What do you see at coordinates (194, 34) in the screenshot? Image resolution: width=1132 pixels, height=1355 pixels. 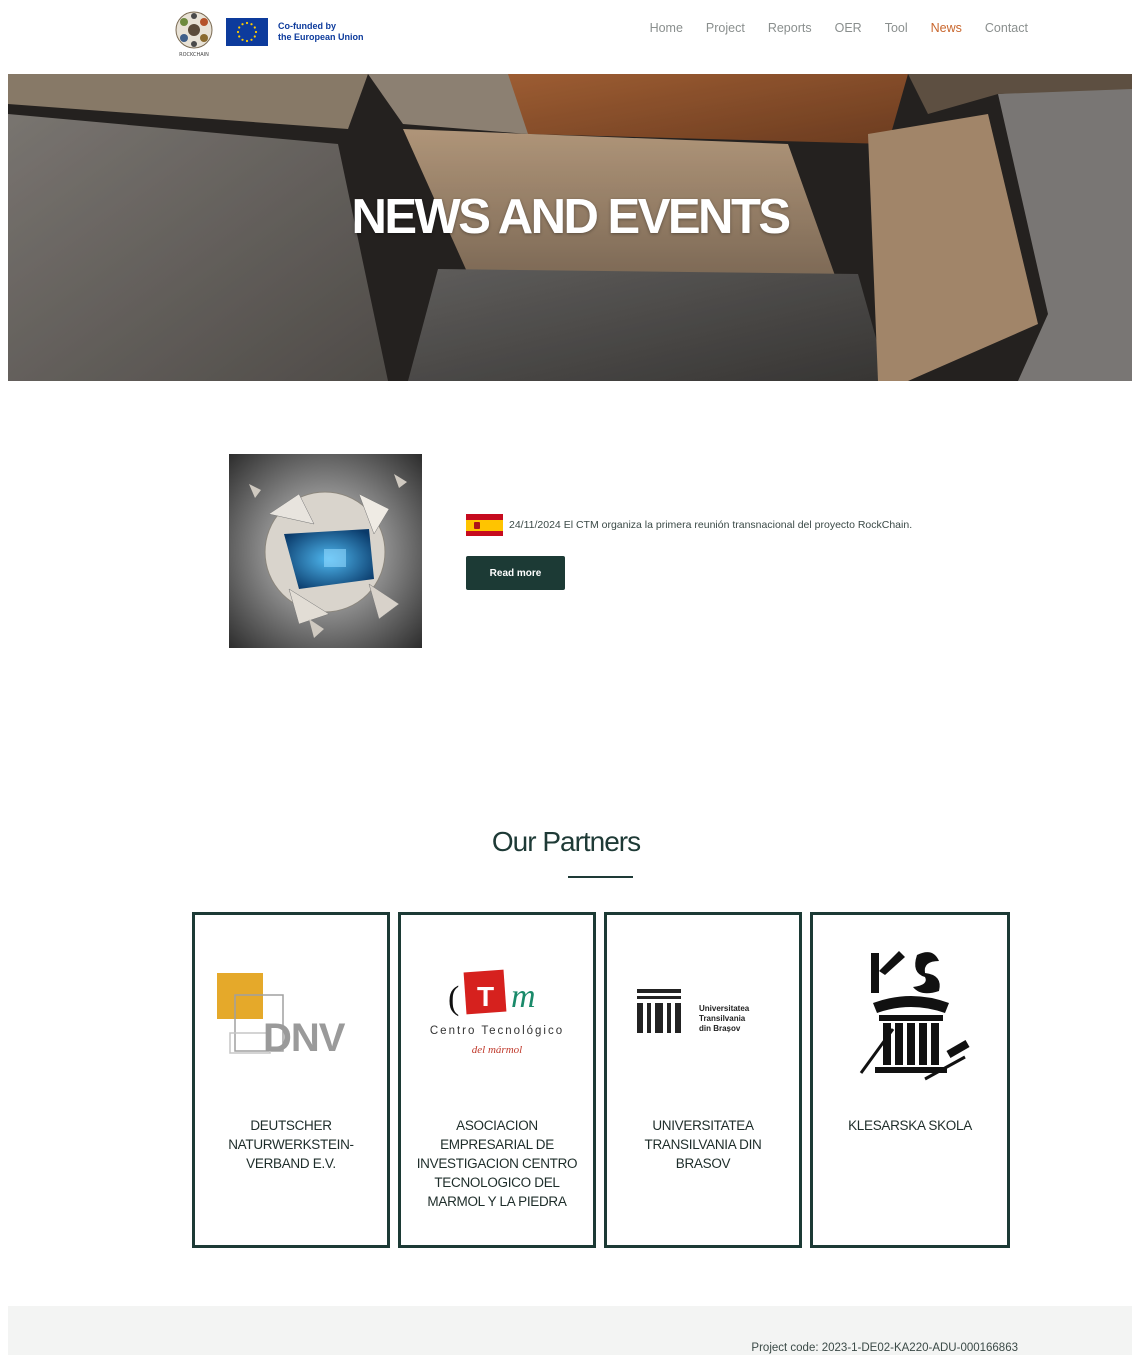 I see `rockchain-logo-icon: ROCKCHAIN` at bounding box center [194, 34].